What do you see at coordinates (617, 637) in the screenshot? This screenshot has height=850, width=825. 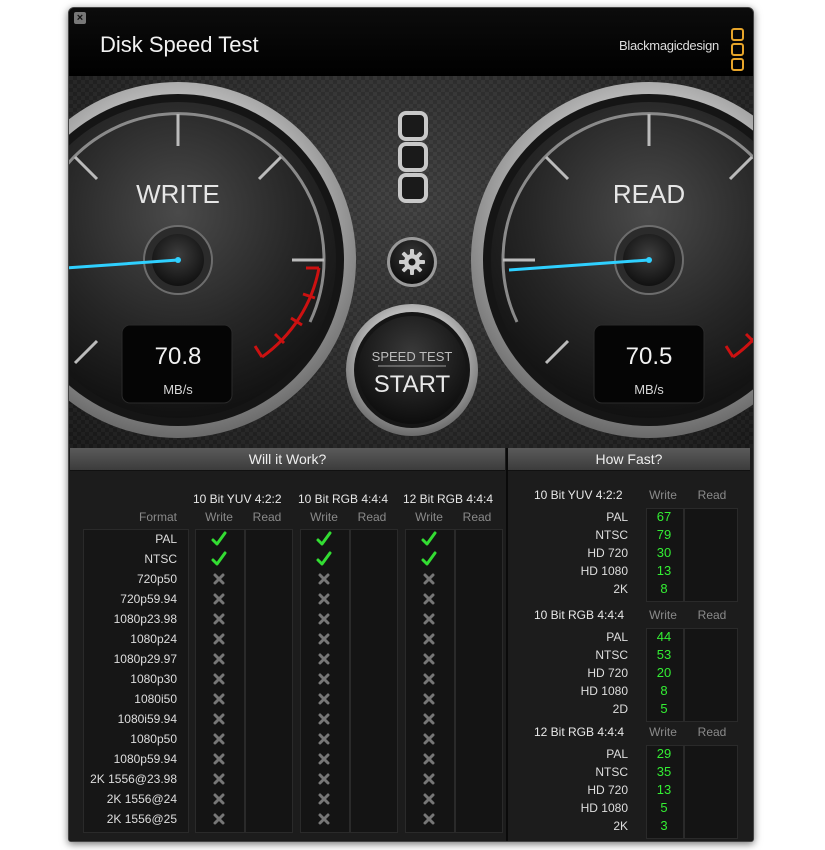 I see `speed-format-label: PAL` at bounding box center [617, 637].